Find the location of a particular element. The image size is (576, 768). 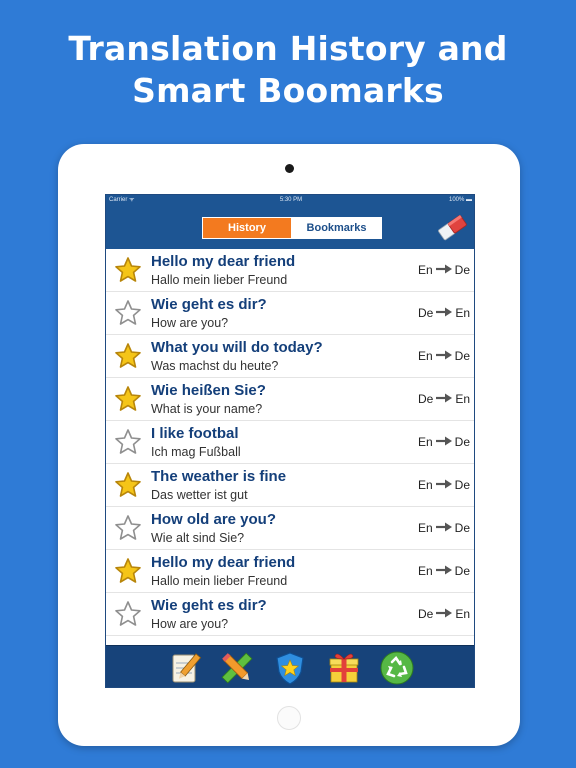

shield-star-icon is located at coordinates (290, 668).